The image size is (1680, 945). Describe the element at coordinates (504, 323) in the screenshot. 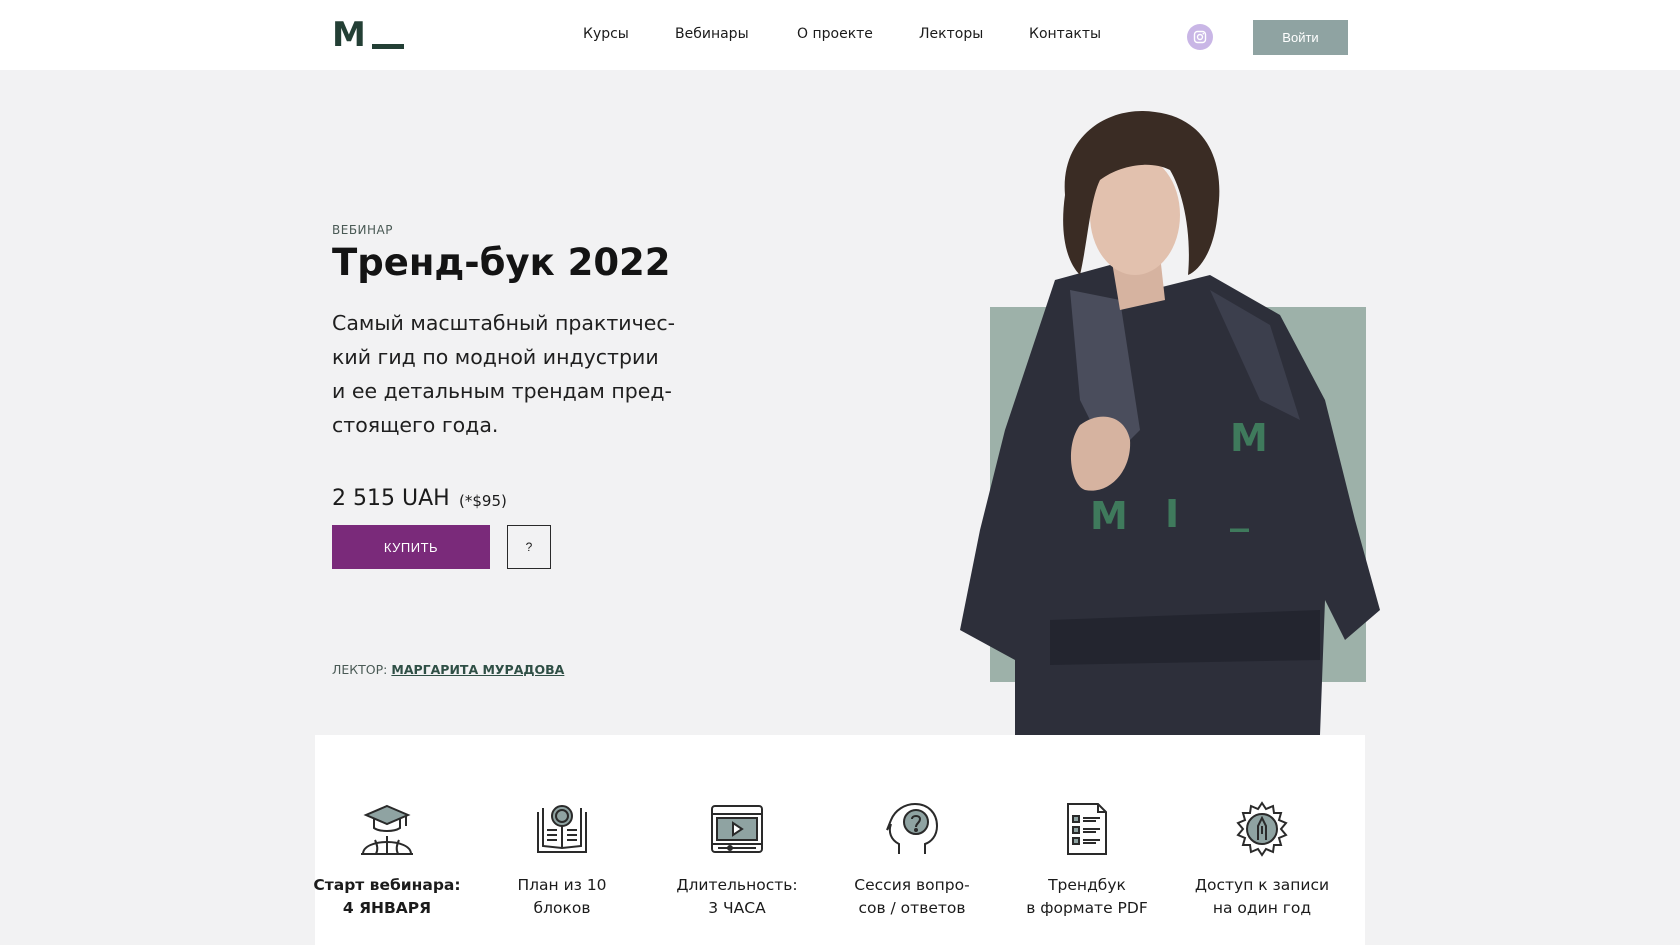

I see `description-line: Самый масштабный практичес-` at that location.